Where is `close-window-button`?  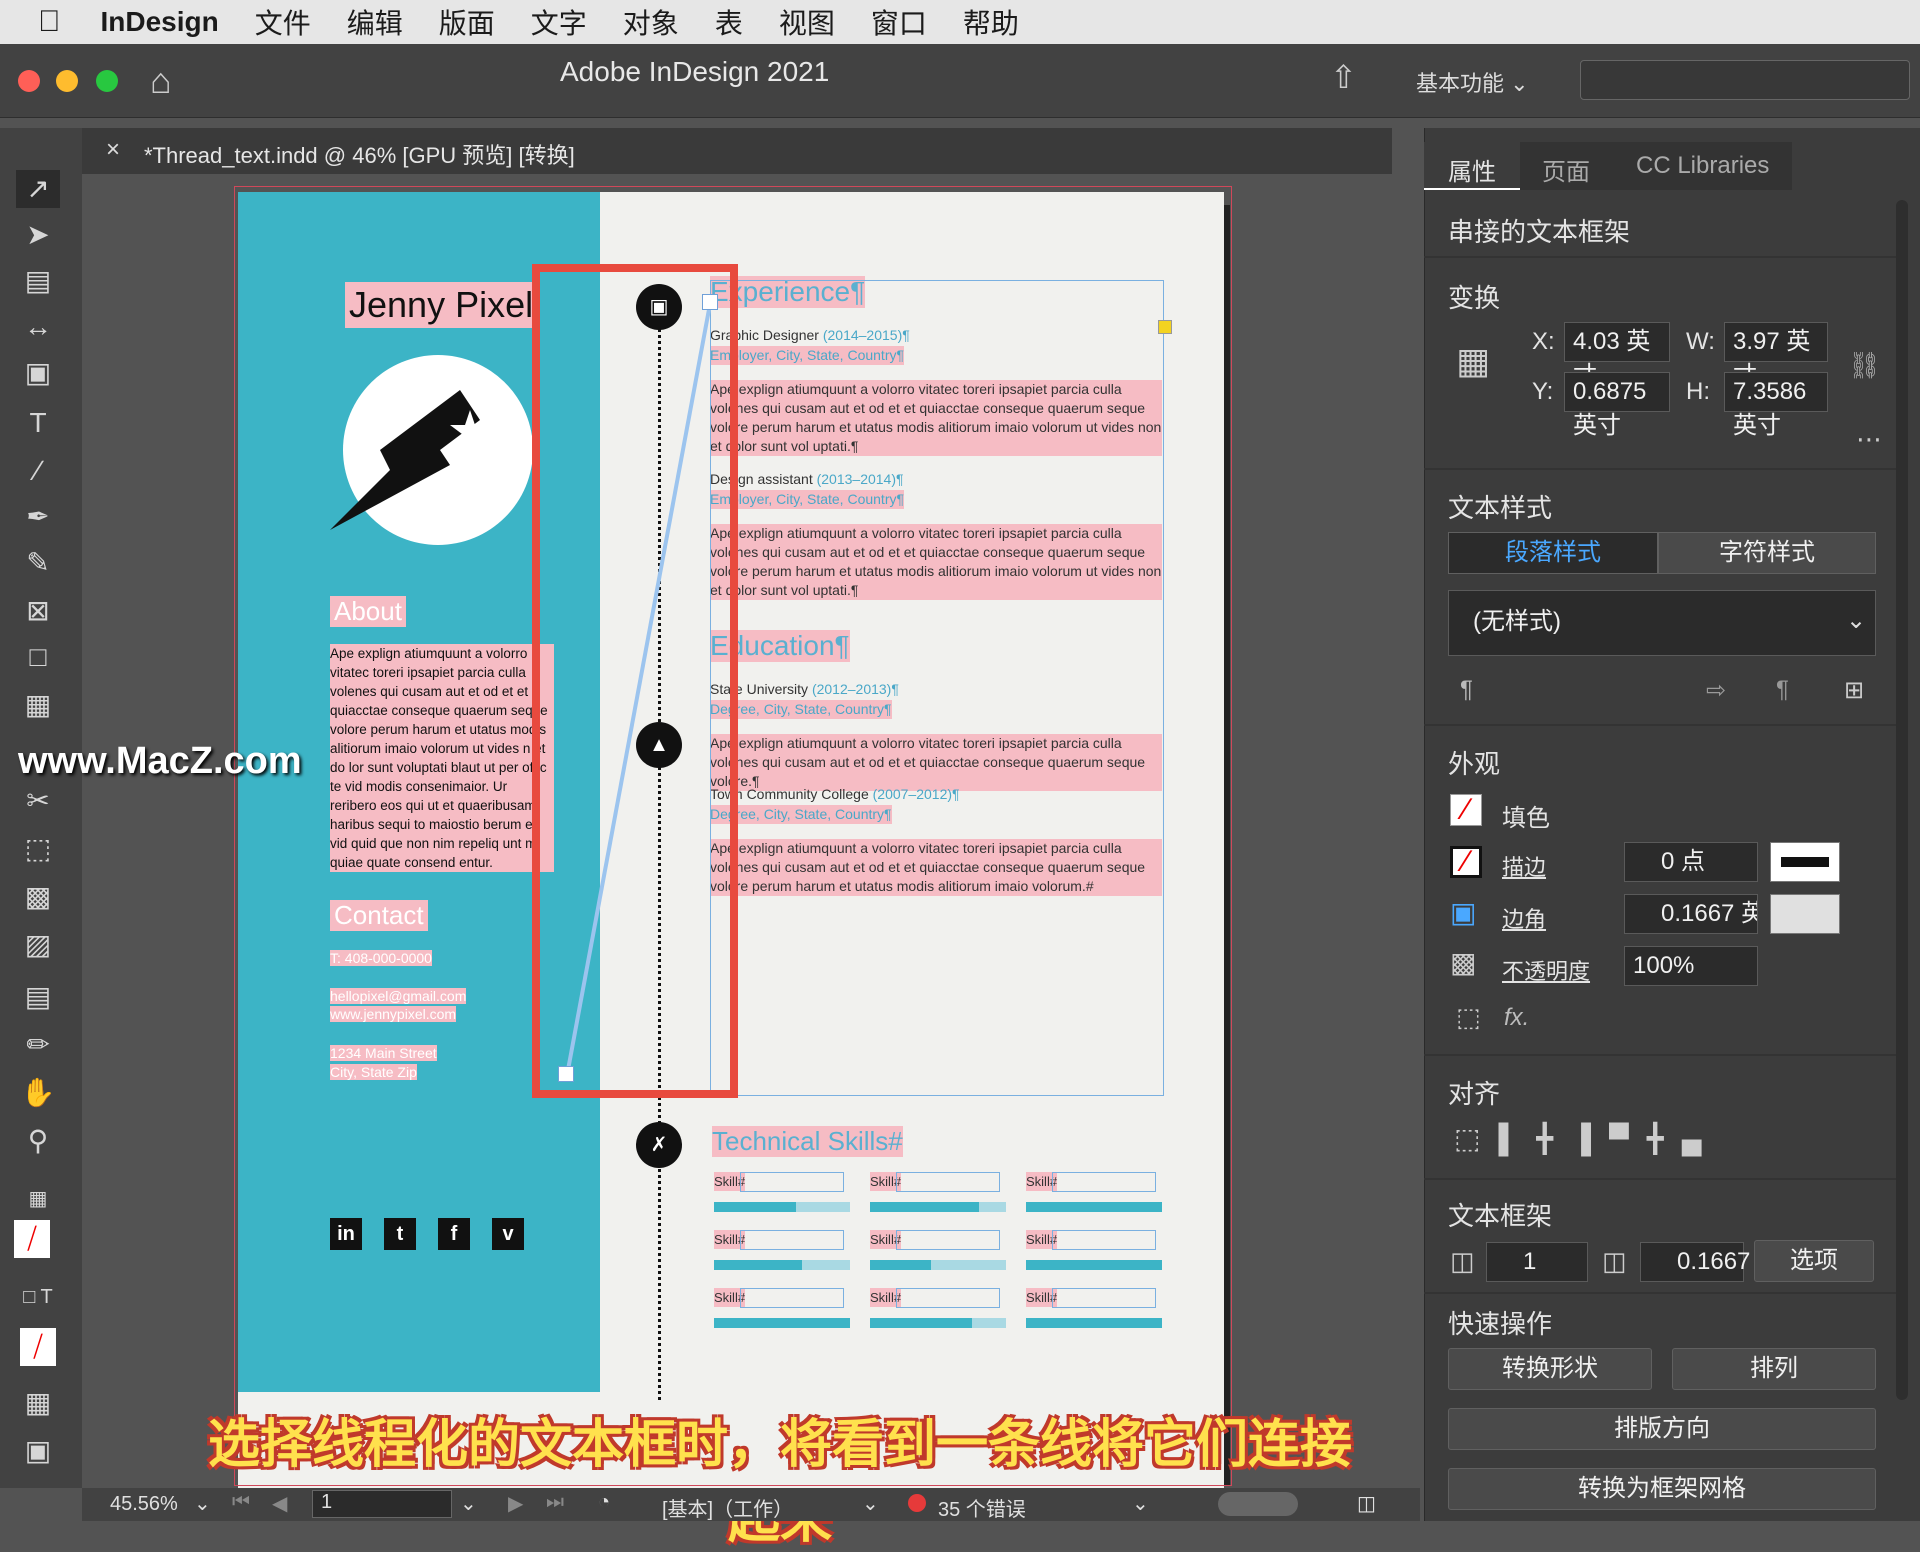
close-window-button is located at coordinates (29, 81).